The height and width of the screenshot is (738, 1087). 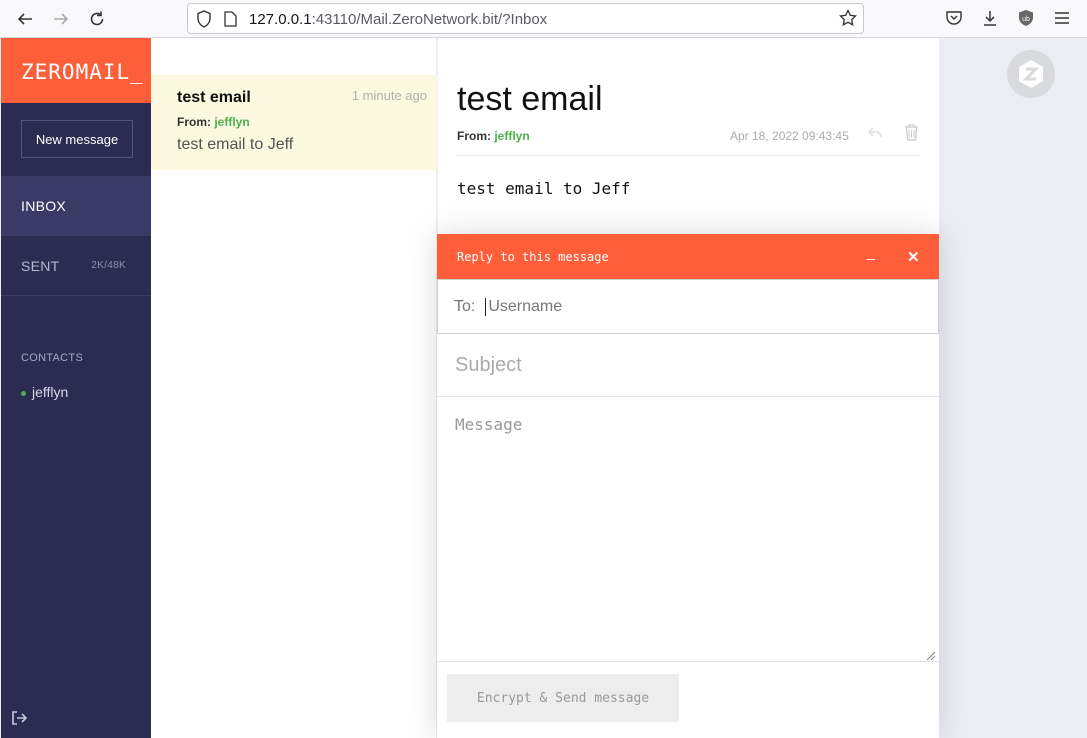 I want to click on contacts-heading: CONTACTS, so click(x=52, y=358).